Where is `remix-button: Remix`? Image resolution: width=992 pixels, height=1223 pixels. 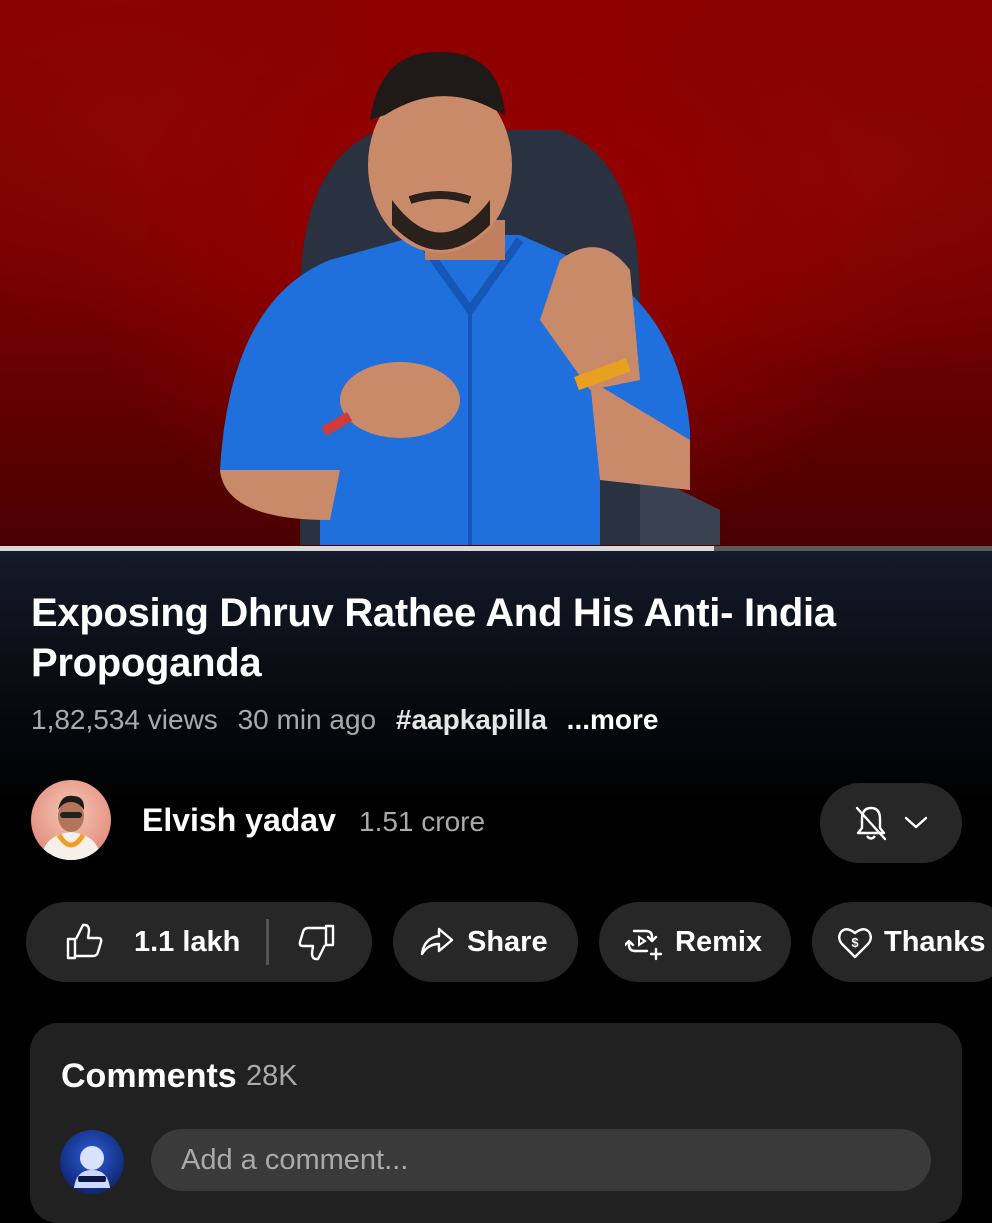 remix-button: Remix is located at coordinates (695, 942).